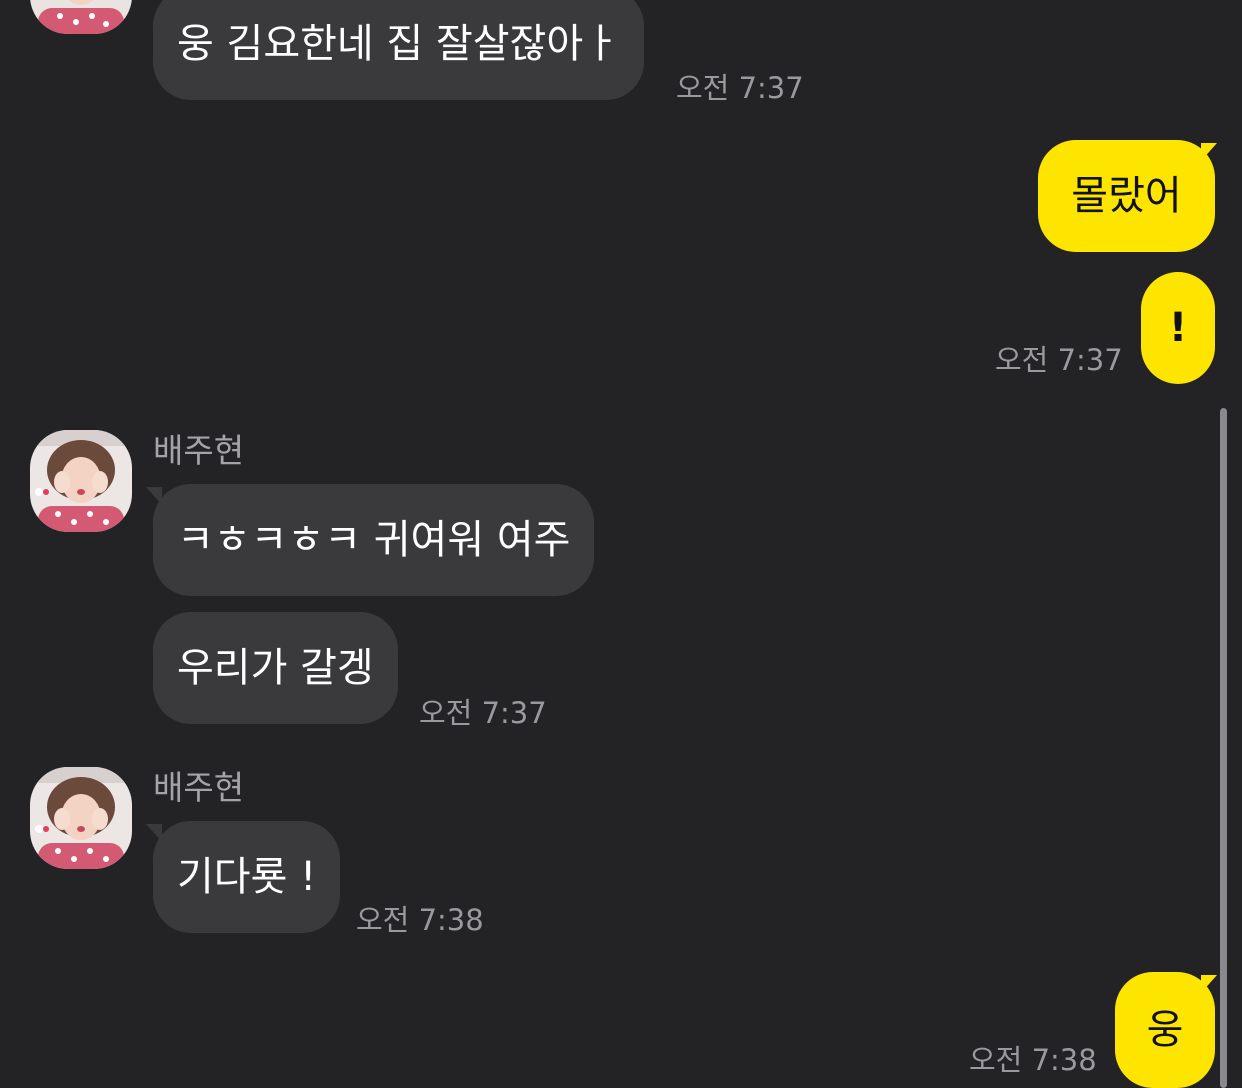  What do you see at coordinates (1223, 748) in the screenshot?
I see `scrollbar` at bounding box center [1223, 748].